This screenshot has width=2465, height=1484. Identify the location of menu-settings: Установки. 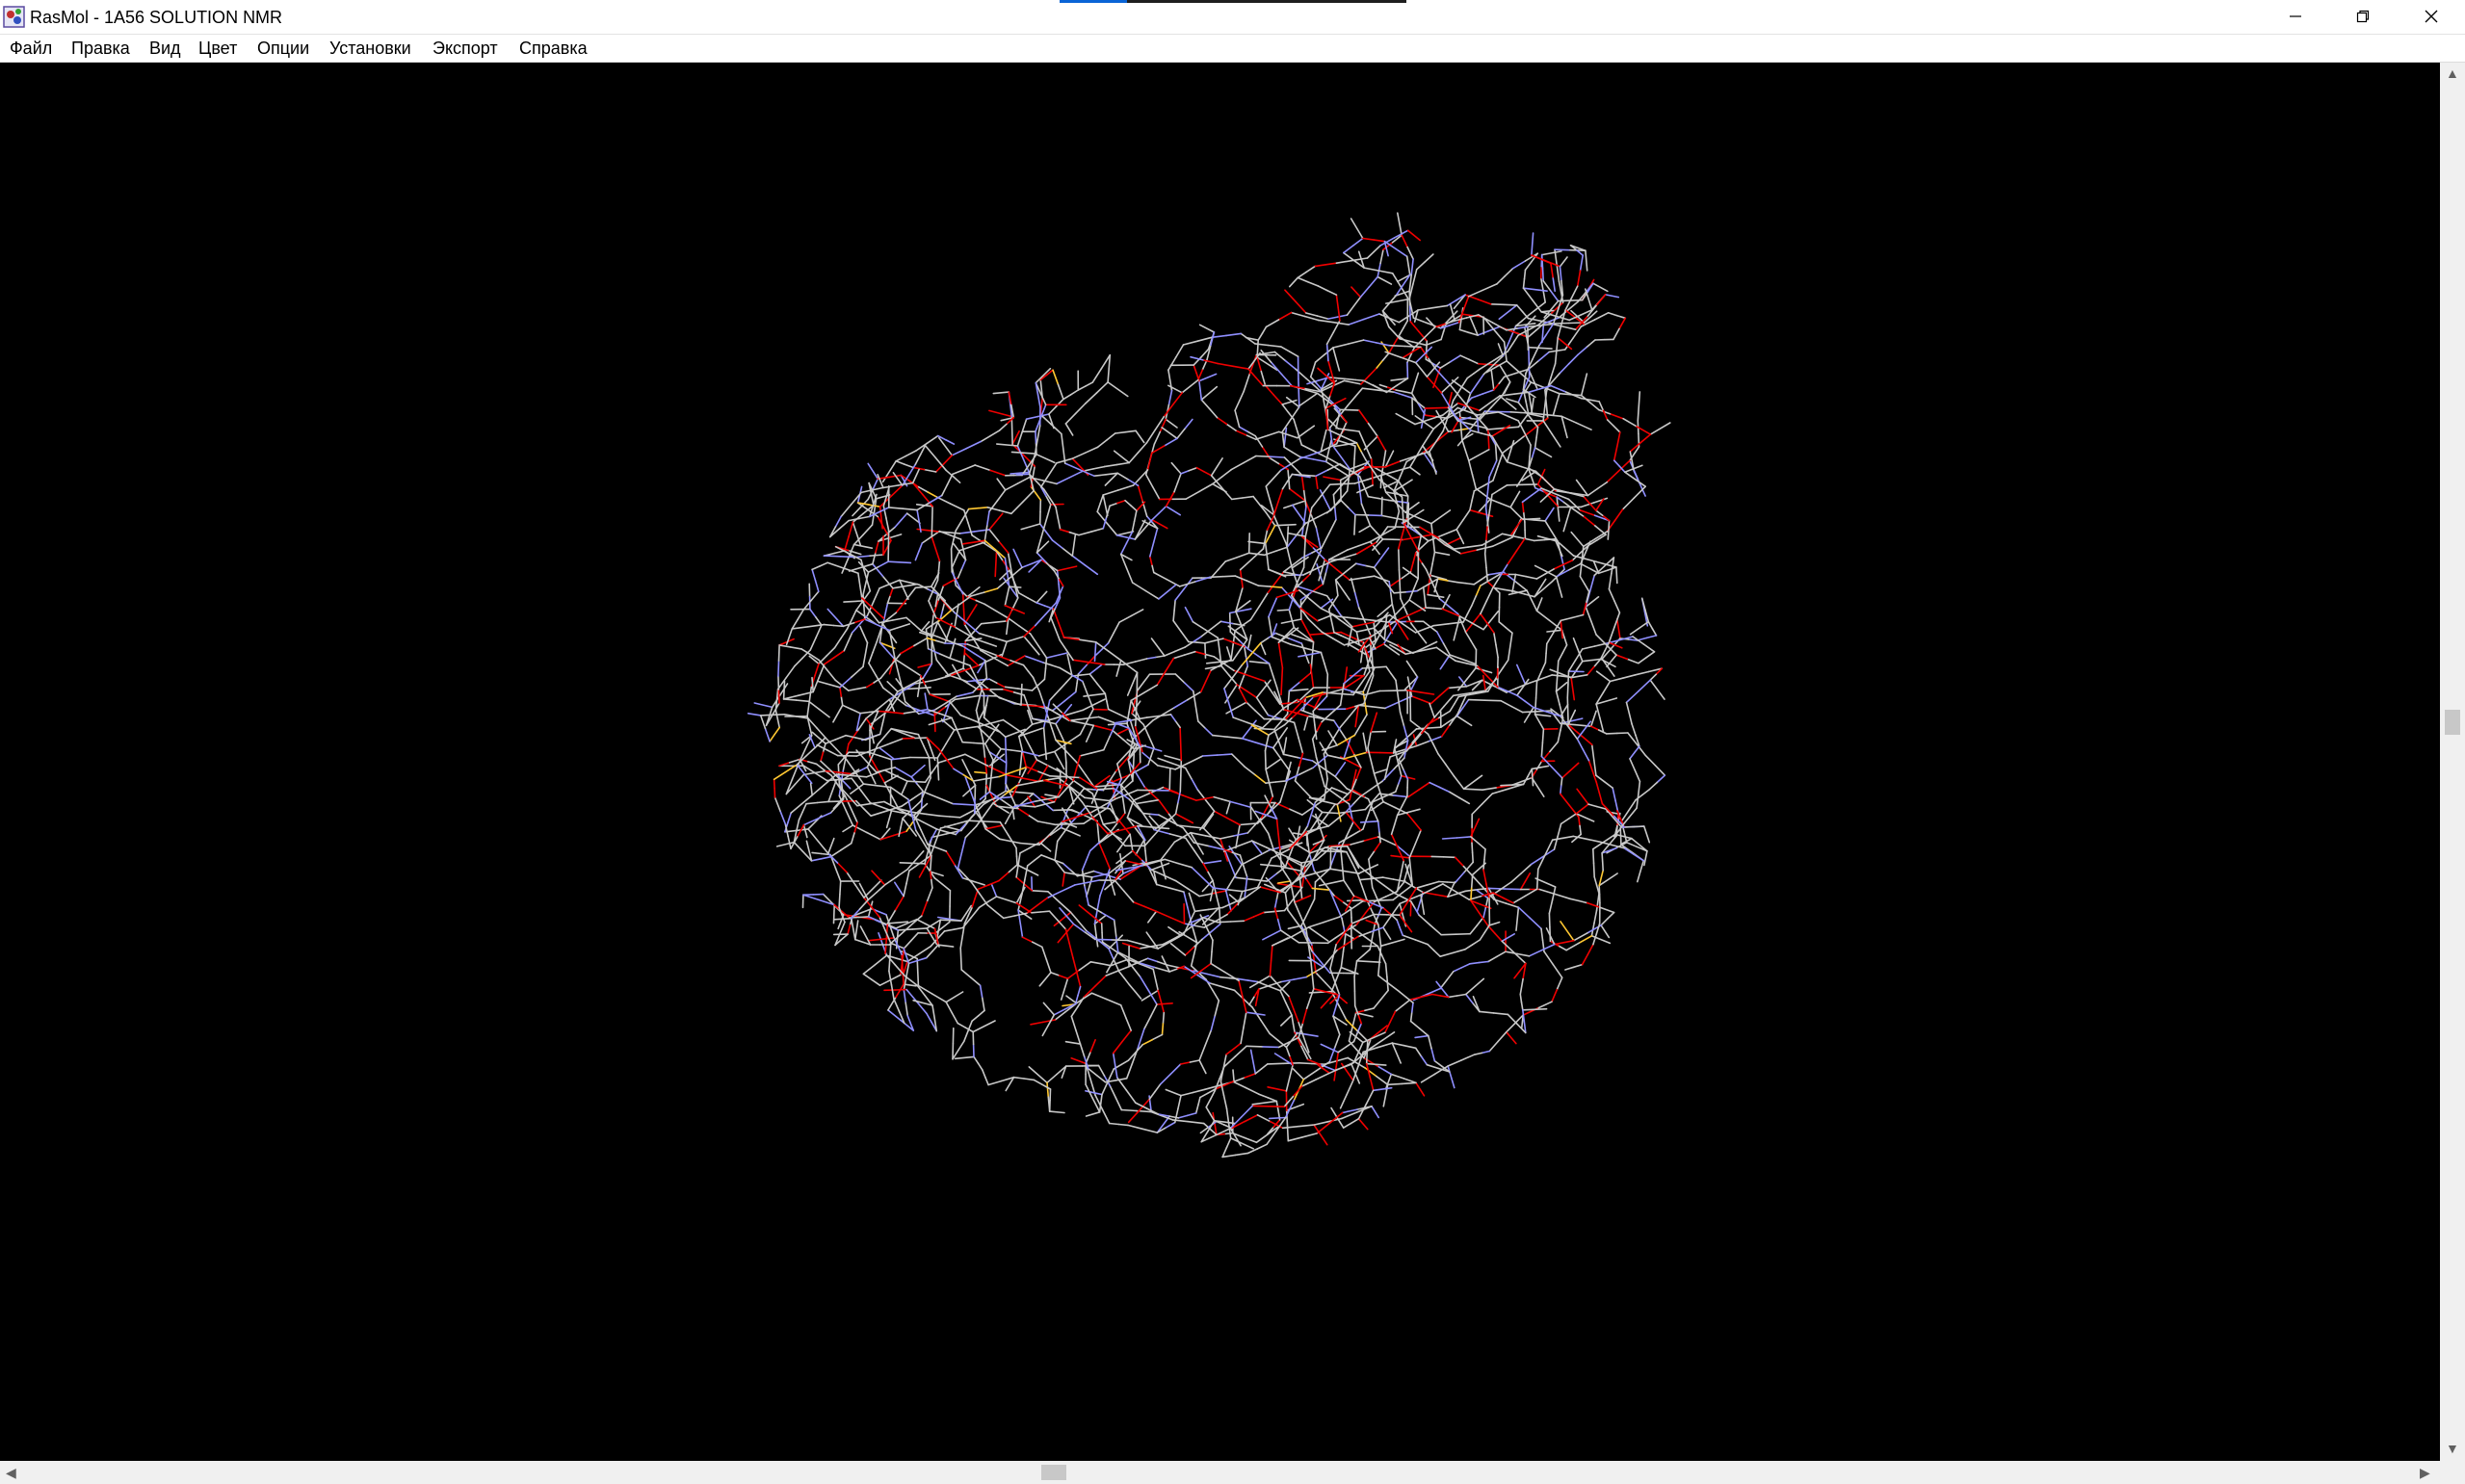
(370, 49).